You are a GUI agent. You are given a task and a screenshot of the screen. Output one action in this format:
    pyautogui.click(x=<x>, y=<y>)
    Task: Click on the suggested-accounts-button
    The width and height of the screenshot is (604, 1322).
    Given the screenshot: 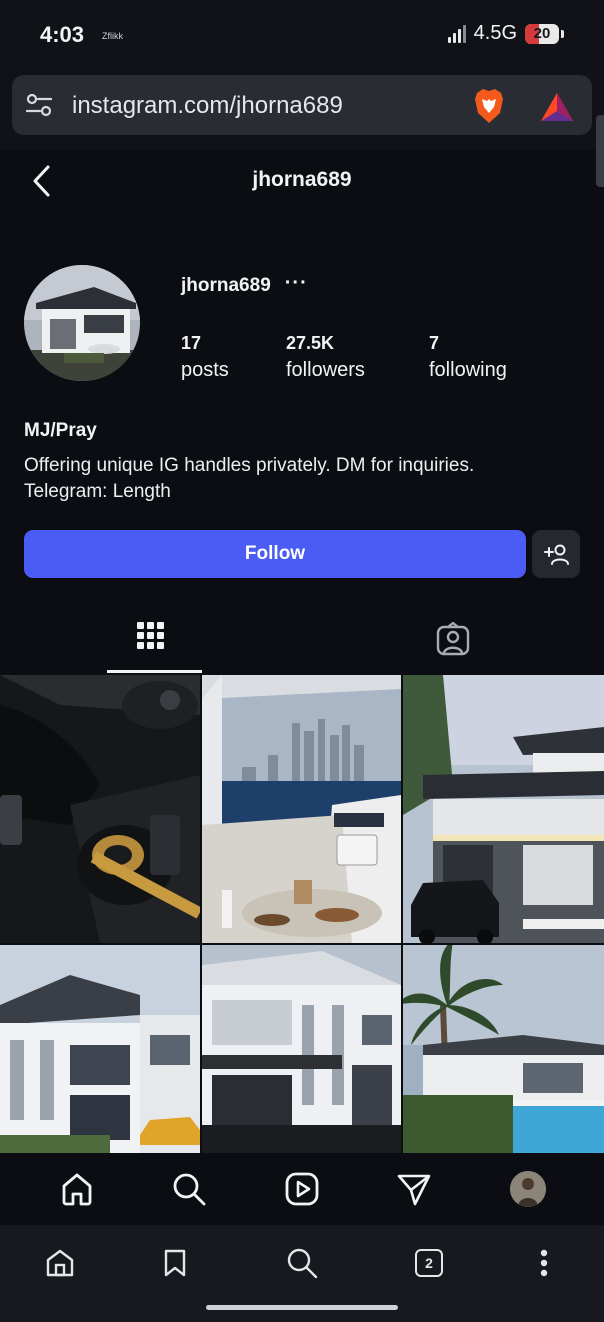 What is the action you would take?
    pyautogui.click(x=556, y=554)
    